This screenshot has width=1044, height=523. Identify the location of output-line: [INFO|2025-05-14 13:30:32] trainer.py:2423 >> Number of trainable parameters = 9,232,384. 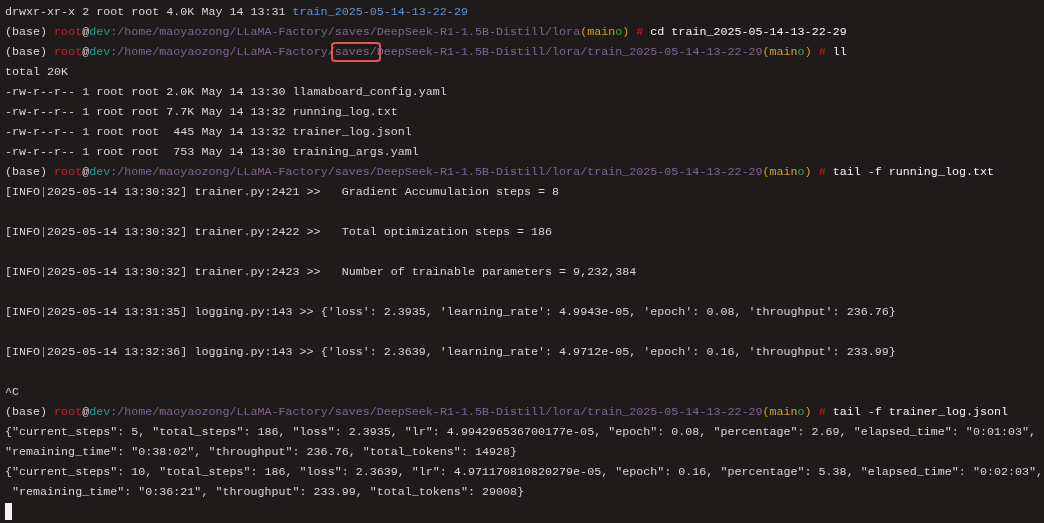
(321, 272).